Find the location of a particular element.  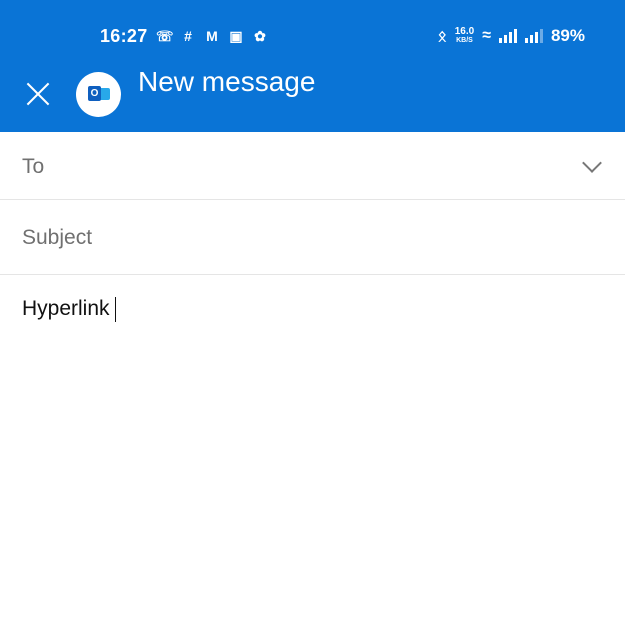

wifi-icon: ≈ is located at coordinates (486, 35).